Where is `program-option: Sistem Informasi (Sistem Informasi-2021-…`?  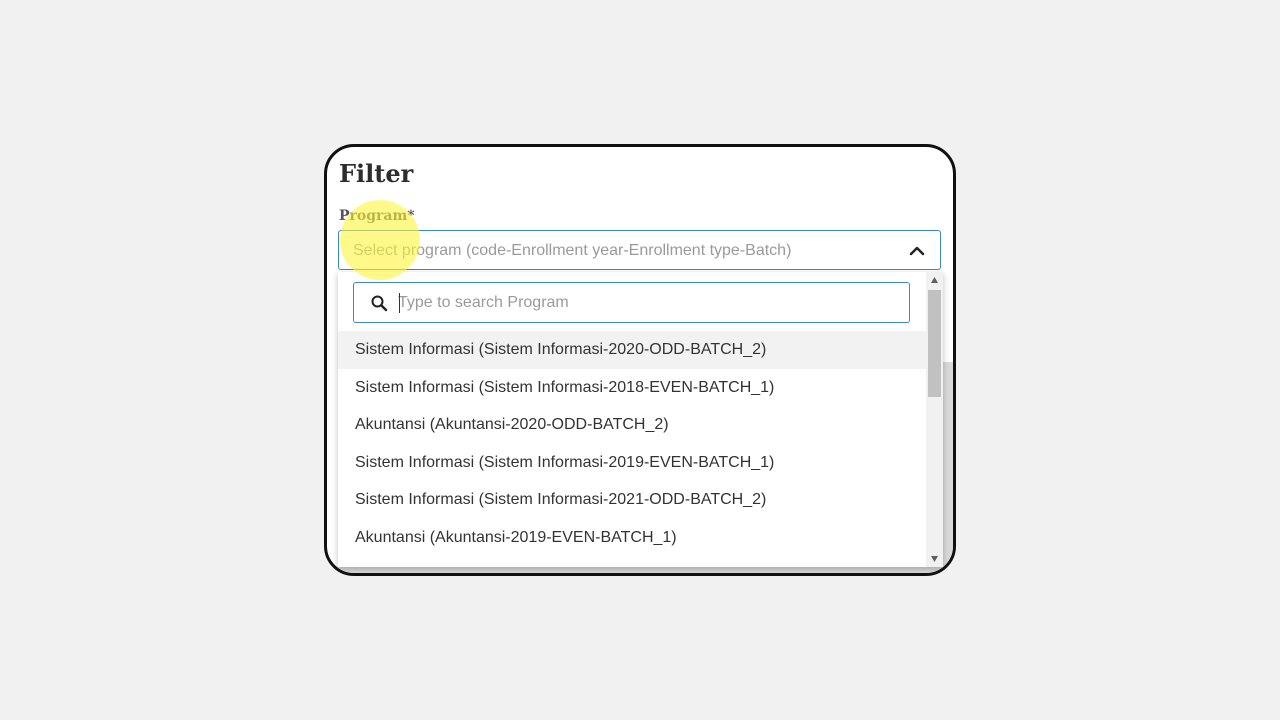
program-option: Sistem Informasi (Sistem Informasi-2021-… is located at coordinates (632, 500).